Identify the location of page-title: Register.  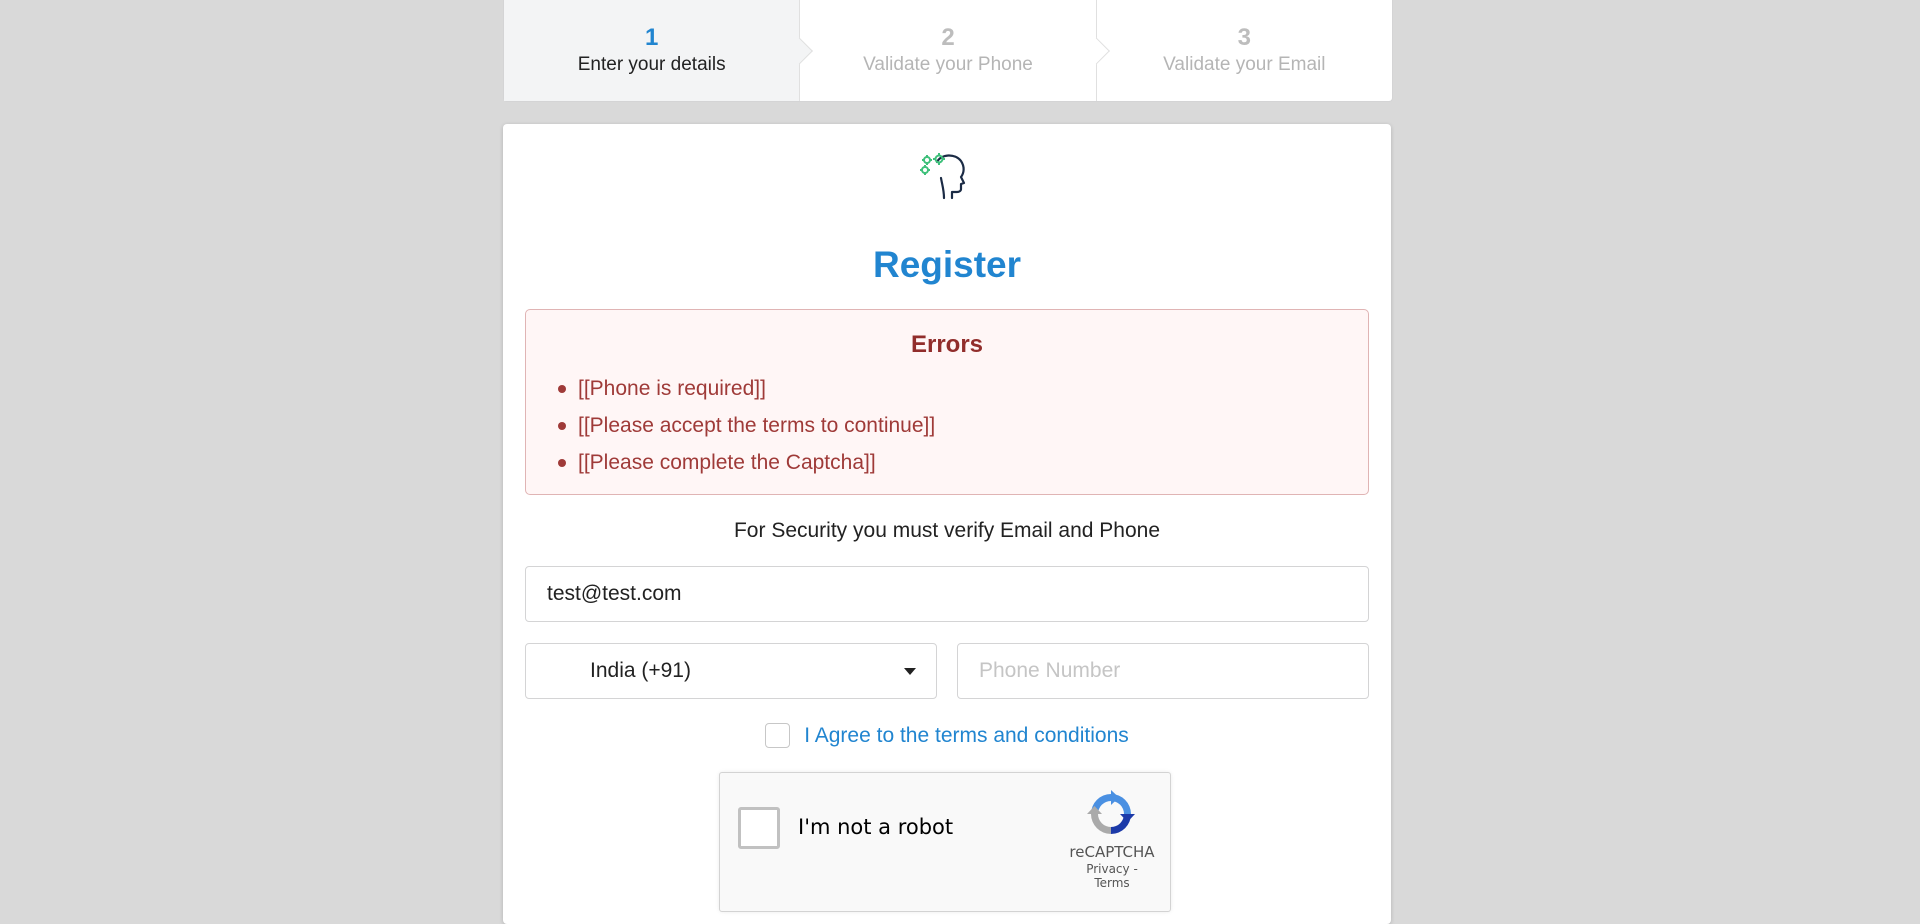
(947, 264).